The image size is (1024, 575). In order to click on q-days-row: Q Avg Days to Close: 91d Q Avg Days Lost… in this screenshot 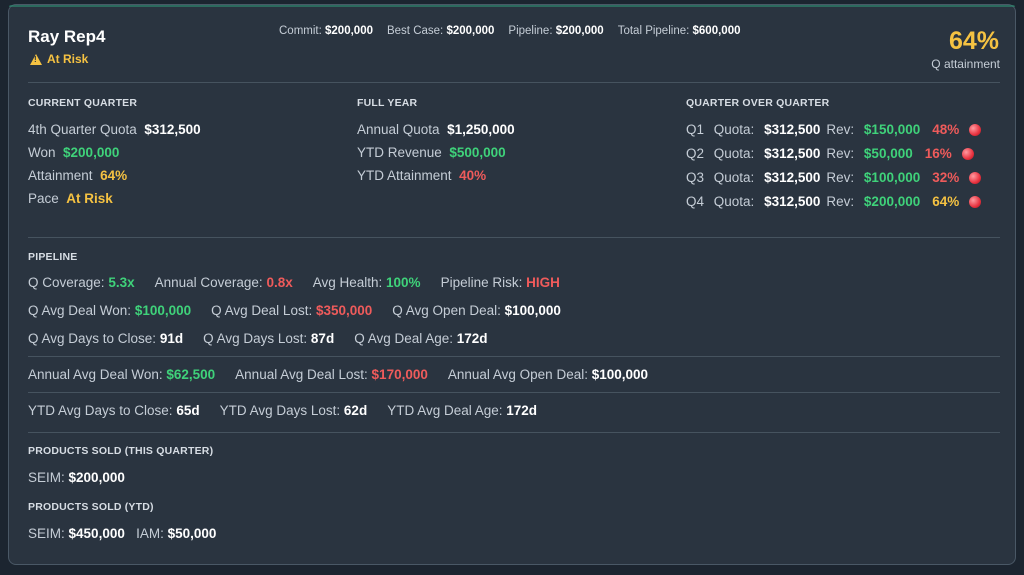, I will do `click(258, 338)`.